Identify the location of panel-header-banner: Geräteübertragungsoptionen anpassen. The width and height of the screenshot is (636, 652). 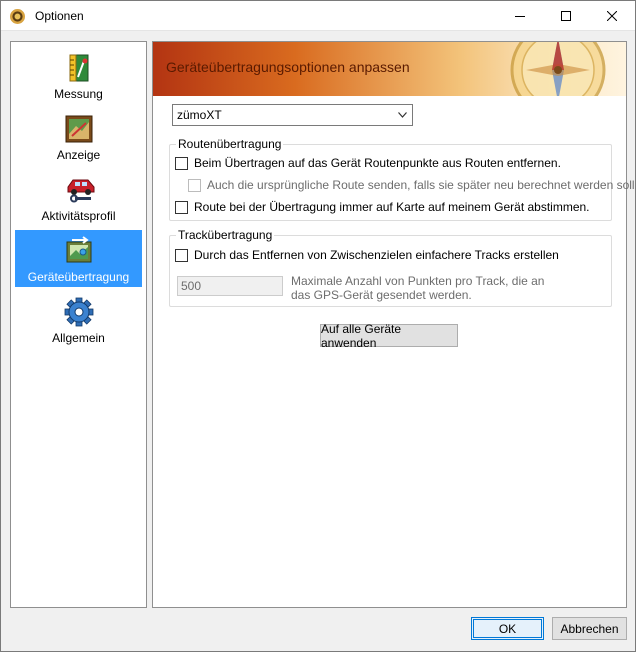
(389, 69).